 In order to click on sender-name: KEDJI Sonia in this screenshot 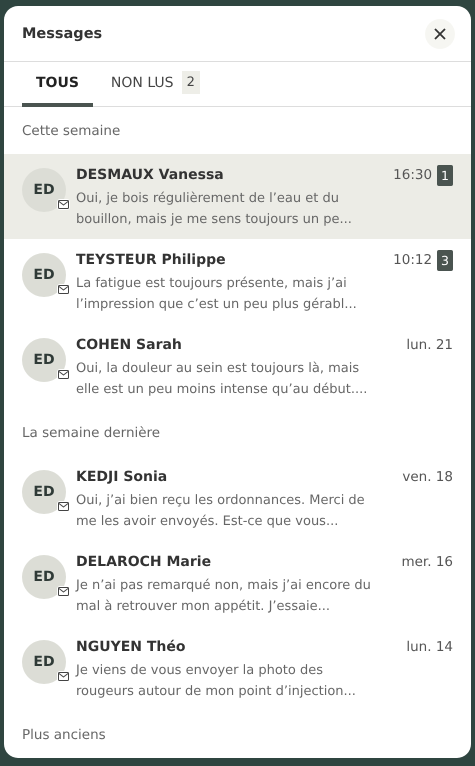, I will do `click(122, 477)`.